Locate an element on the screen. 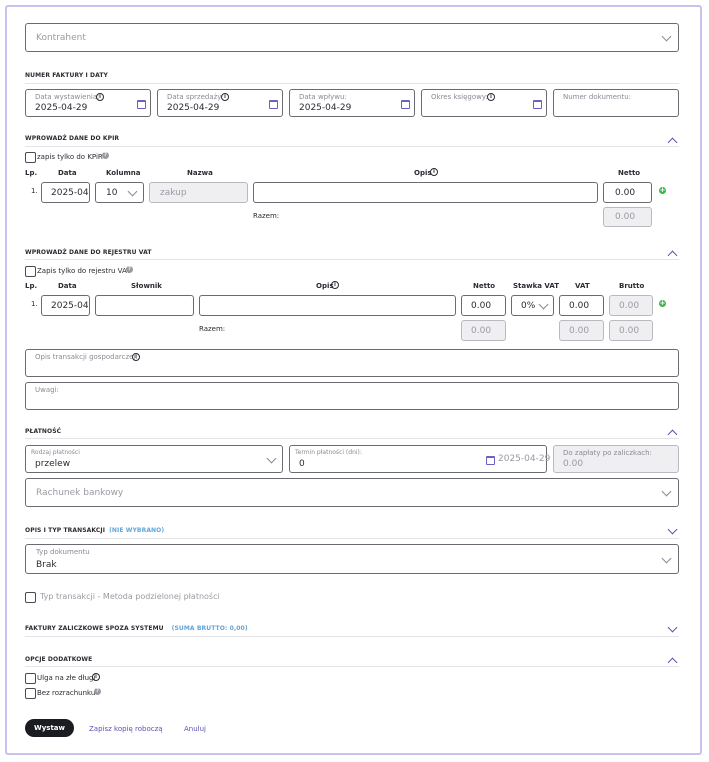 This screenshot has height=762, width=709. save-draft-link: Zapisz kopię roboczą is located at coordinates (126, 729).